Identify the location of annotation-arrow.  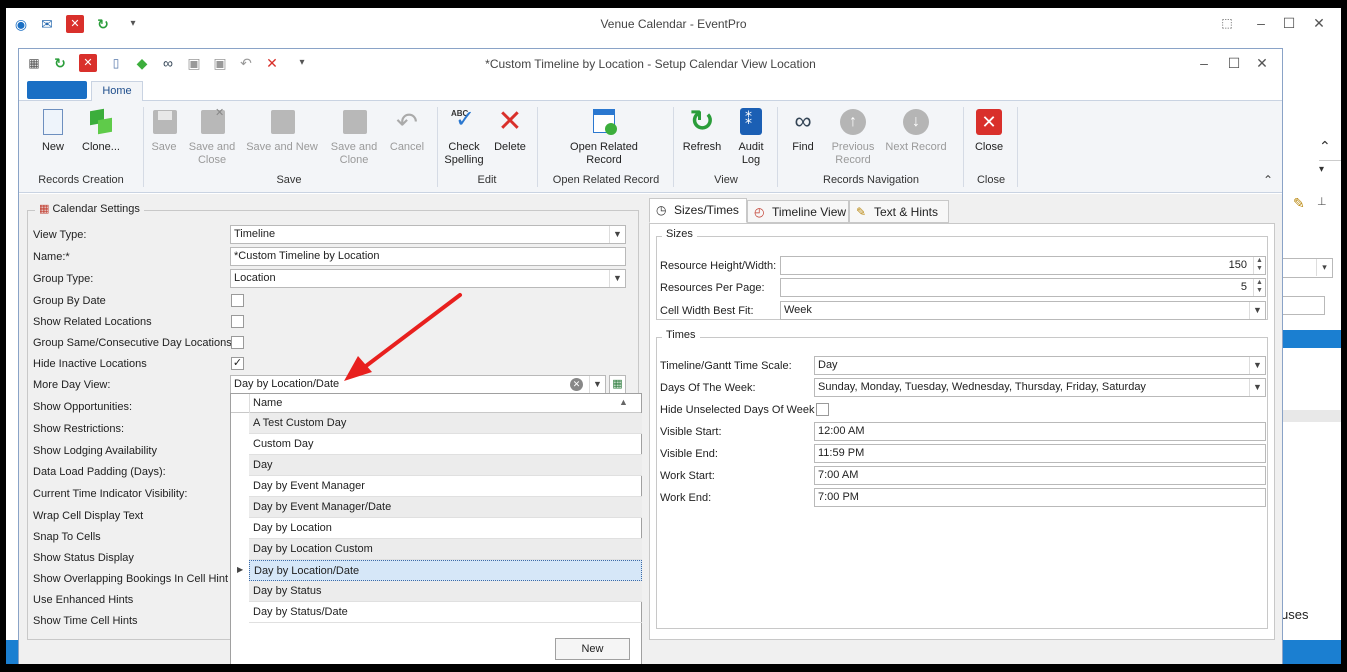
(403, 337).